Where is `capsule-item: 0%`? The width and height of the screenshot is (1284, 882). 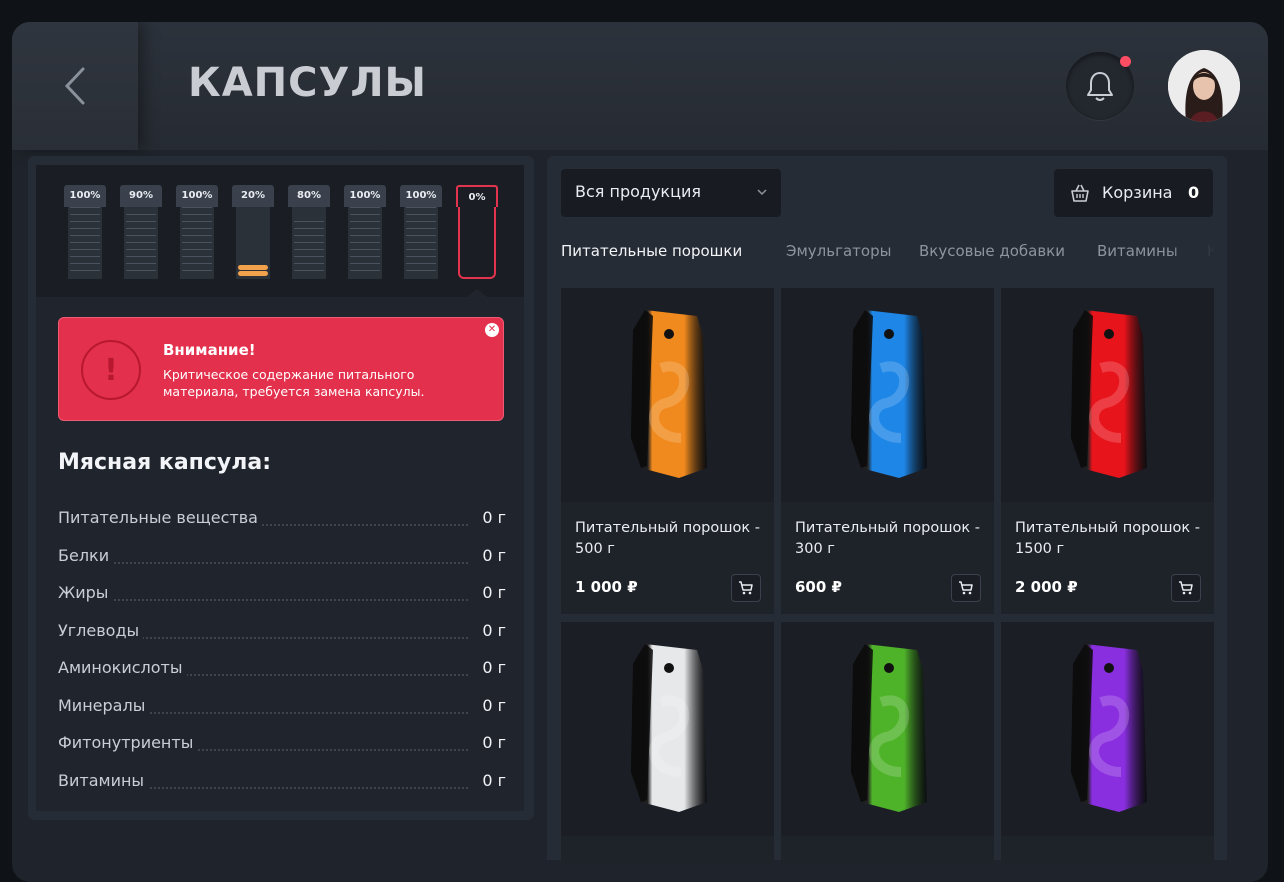
capsule-item: 0% is located at coordinates (477, 233).